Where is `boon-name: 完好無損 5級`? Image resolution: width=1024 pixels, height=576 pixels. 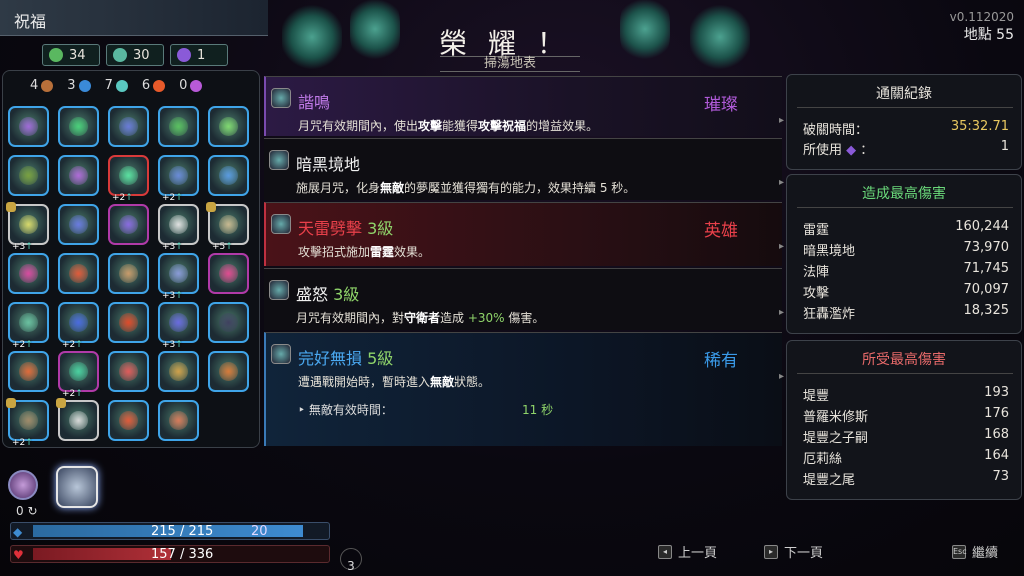
boon-name: 完好無損 5級 is located at coordinates (346, 358).